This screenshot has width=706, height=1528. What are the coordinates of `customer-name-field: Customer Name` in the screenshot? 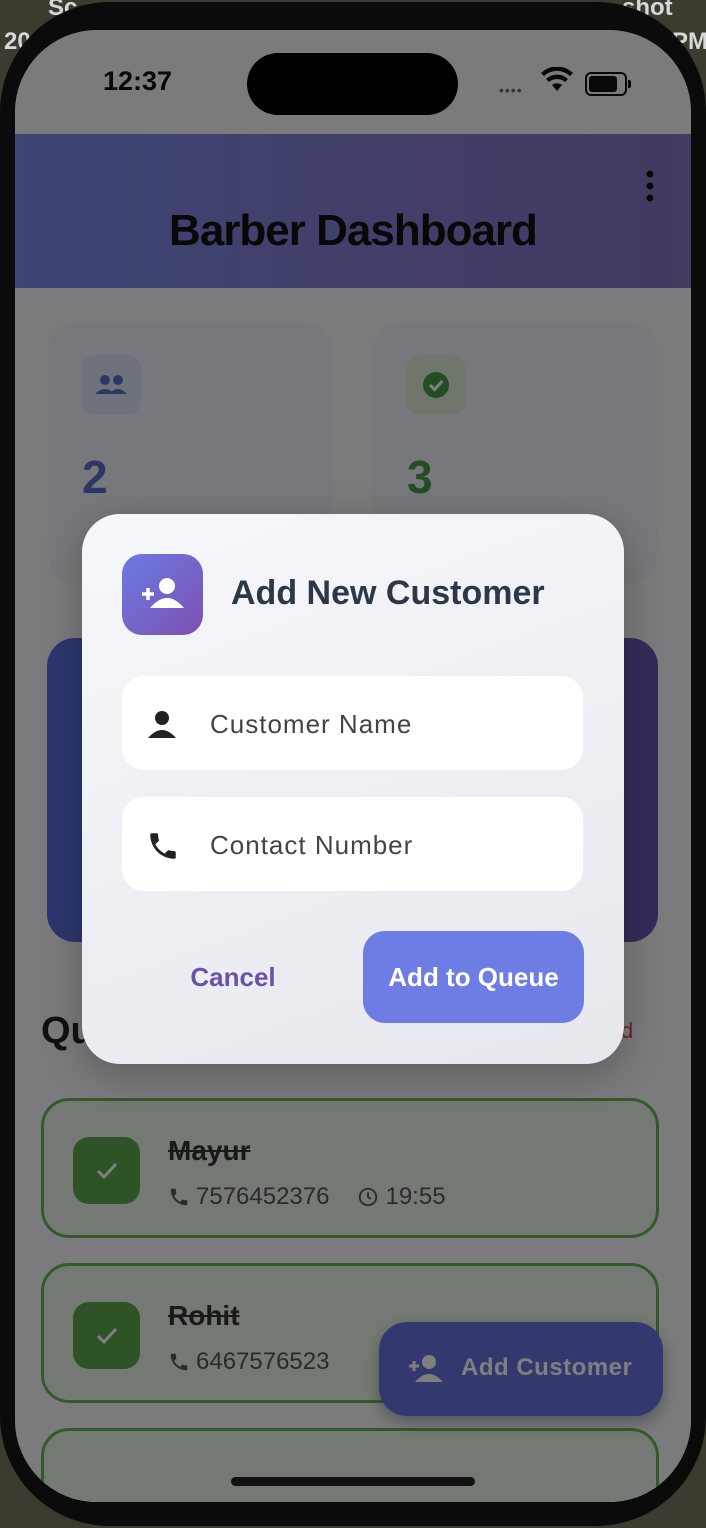 It's located at (352, 723).